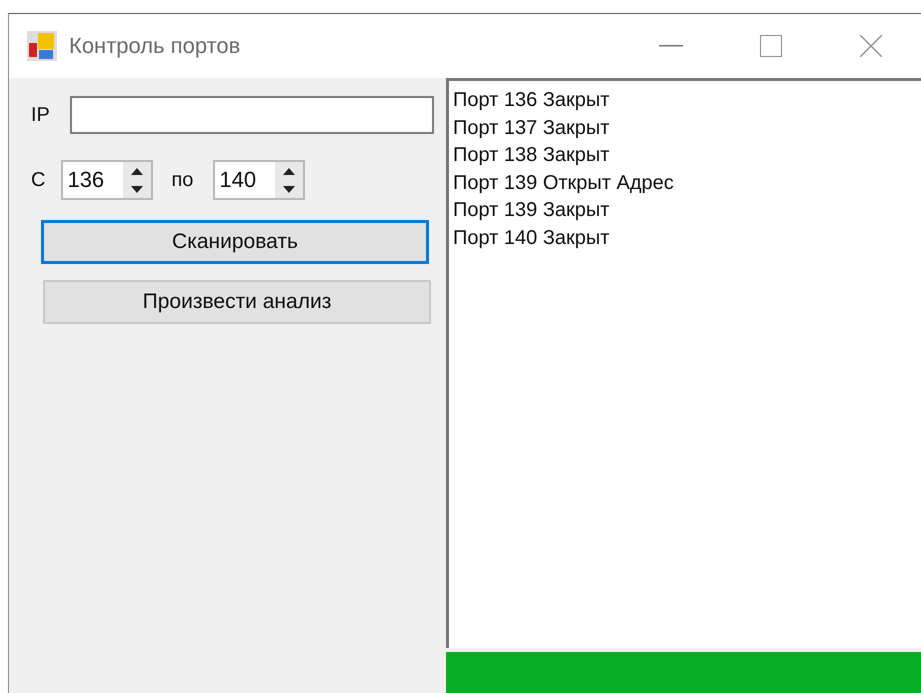 The image size is (921, 693). What do you see at coordinates (155, 46) in the screenshot?
I see `window-title: Контроль портов` at bounding box center [155, 46].